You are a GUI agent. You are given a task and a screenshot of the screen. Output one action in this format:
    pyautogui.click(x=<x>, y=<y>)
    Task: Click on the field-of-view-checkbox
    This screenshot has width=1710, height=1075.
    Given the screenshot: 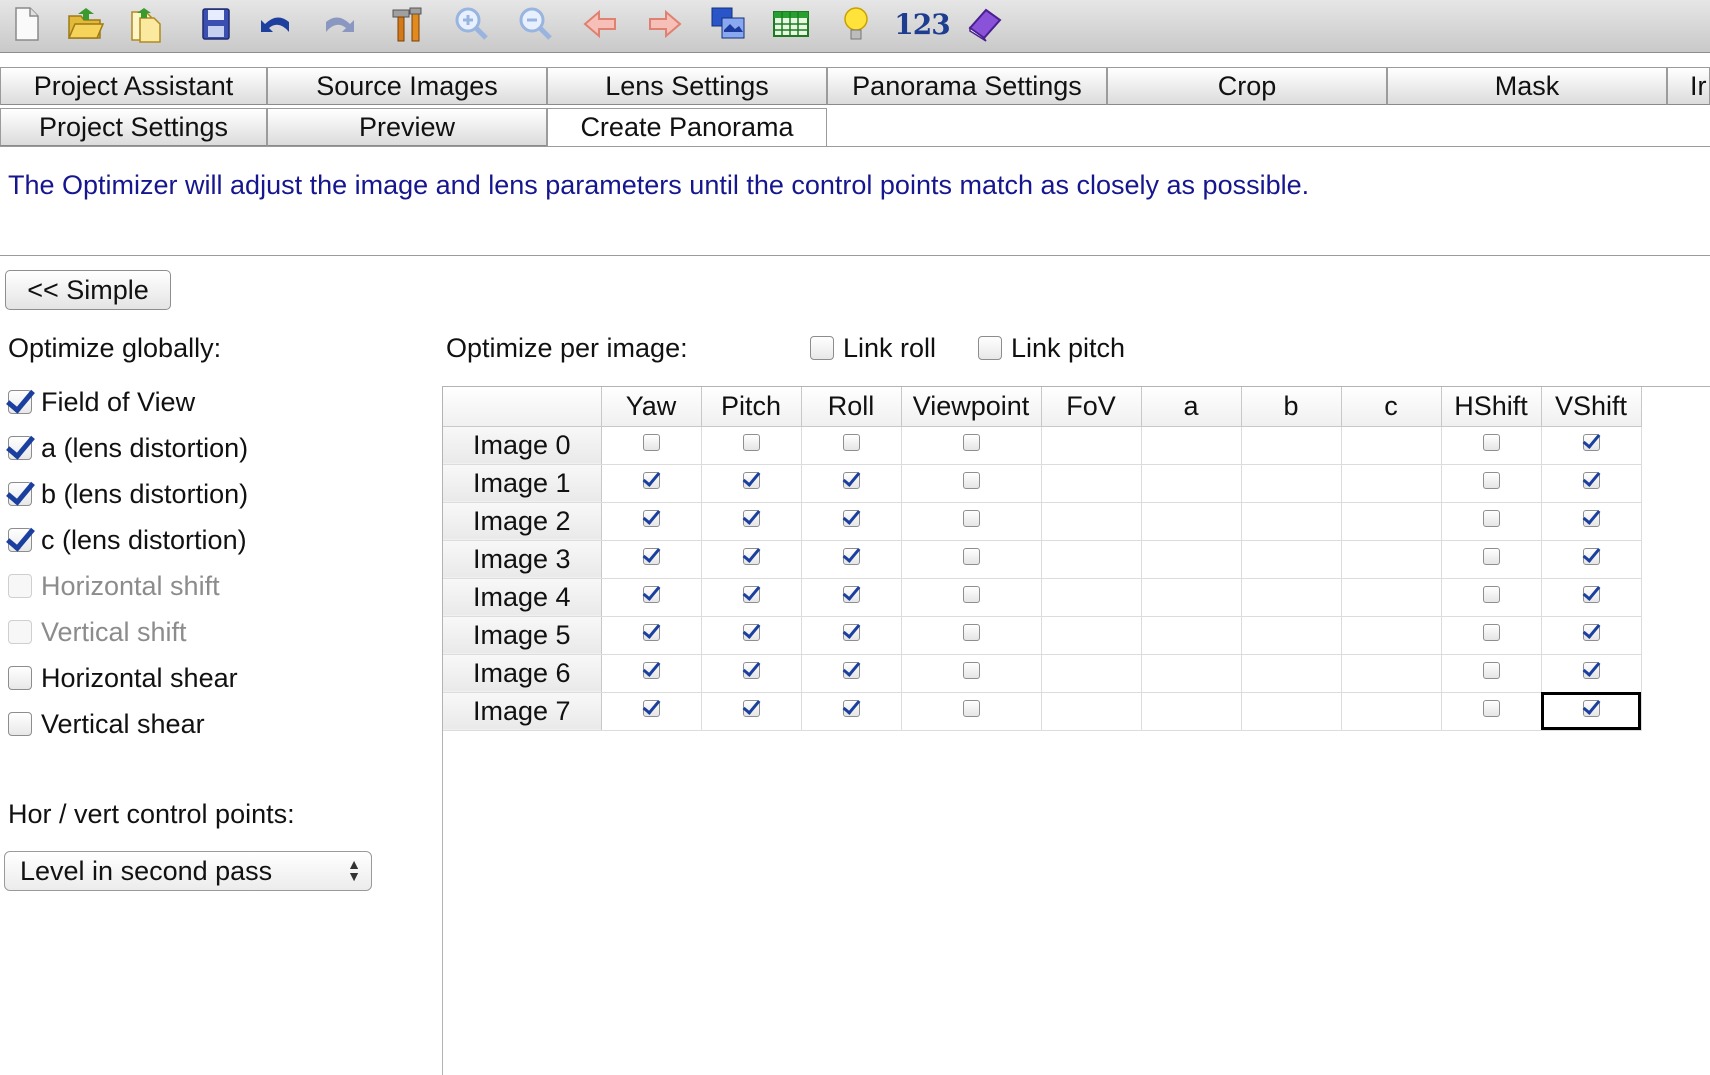 What is the action you would take?
    pyautogui.click(x=20, y=402)
    